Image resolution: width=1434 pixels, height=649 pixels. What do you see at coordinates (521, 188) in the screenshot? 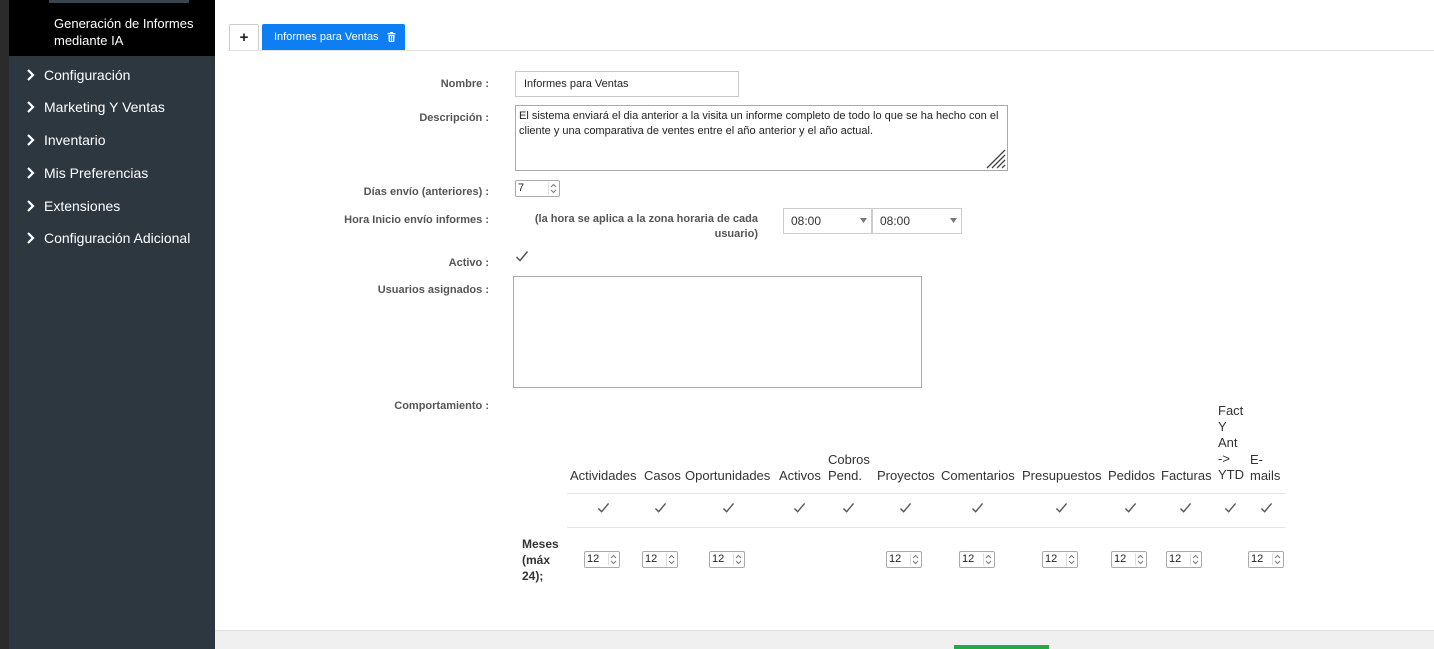
I see `dias-envio-value: 7` at bounding box center [521, 188].